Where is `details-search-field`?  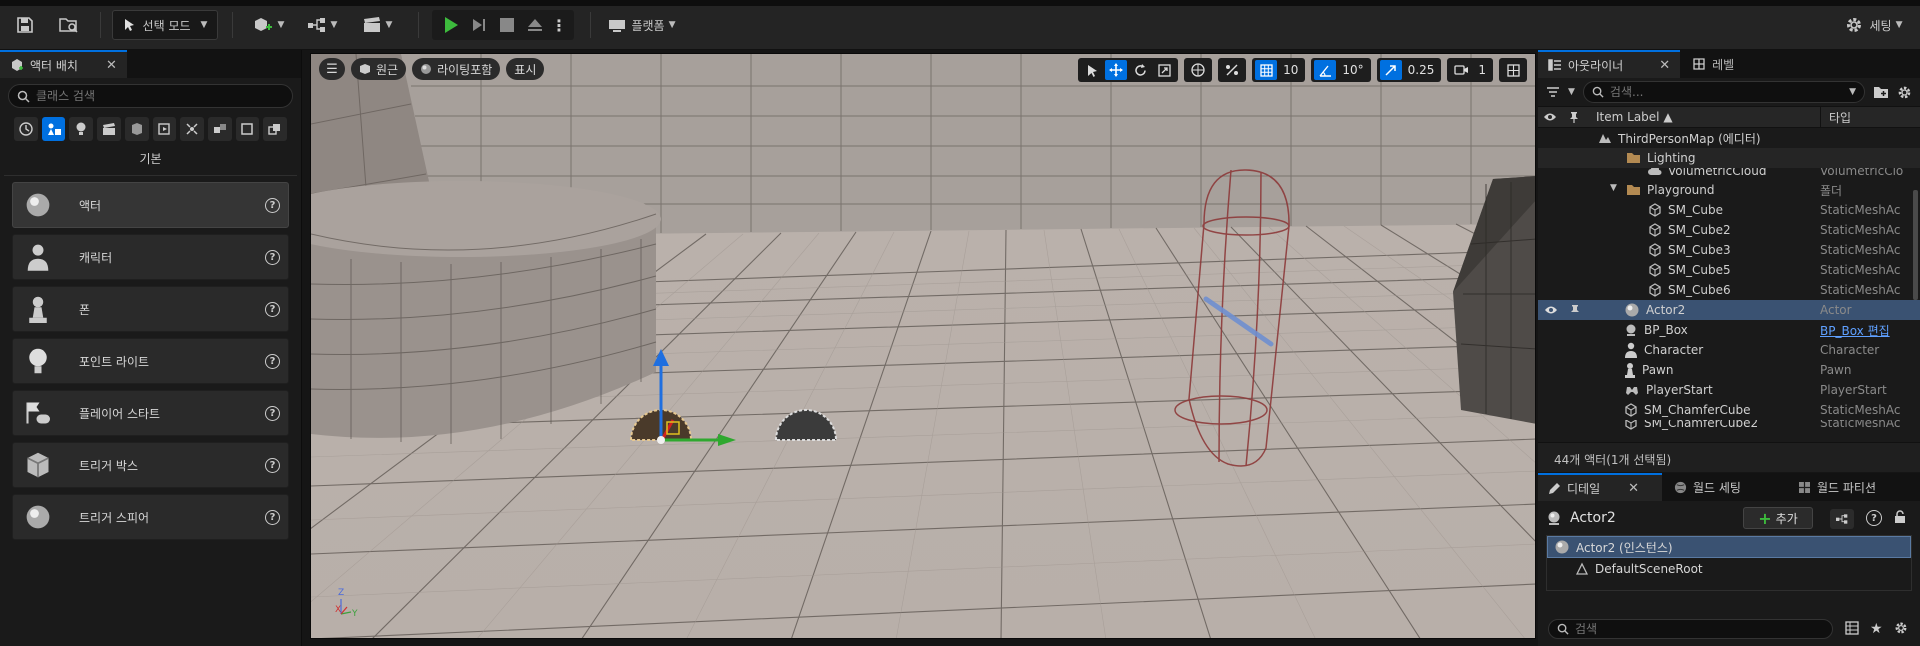
details-search-field is located at coordinates (1690, 629).